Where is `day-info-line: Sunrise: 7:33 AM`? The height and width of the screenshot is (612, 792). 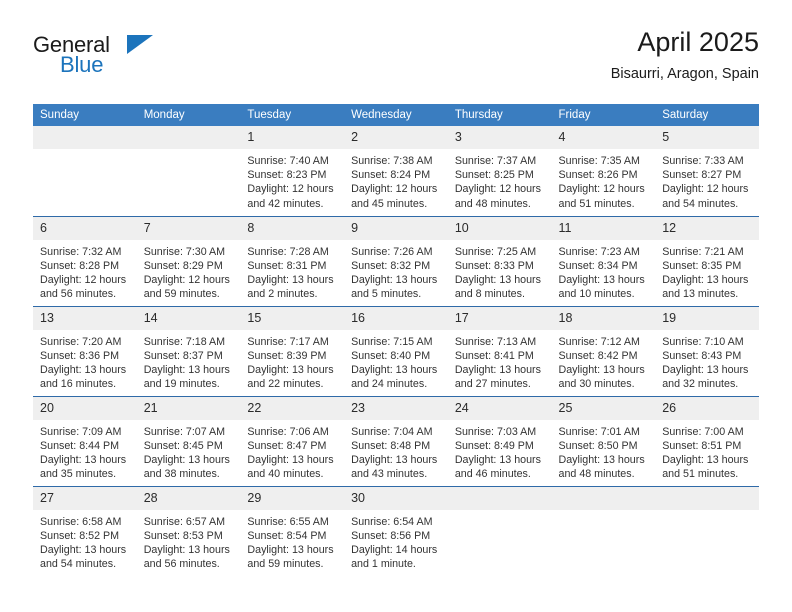
day-info-line: Sunrise: 7:33 AM is located at coordinates (703, 161).